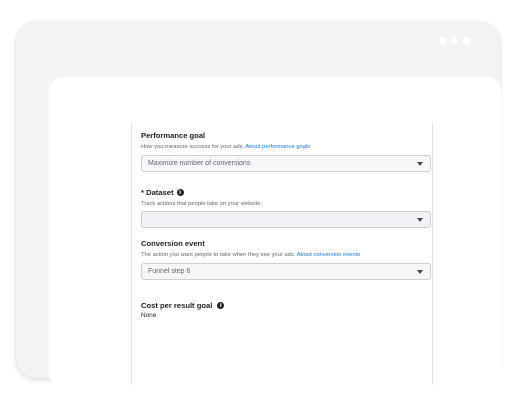  I want to click on performance-goal-label: Performance goal, so click(173, 135).